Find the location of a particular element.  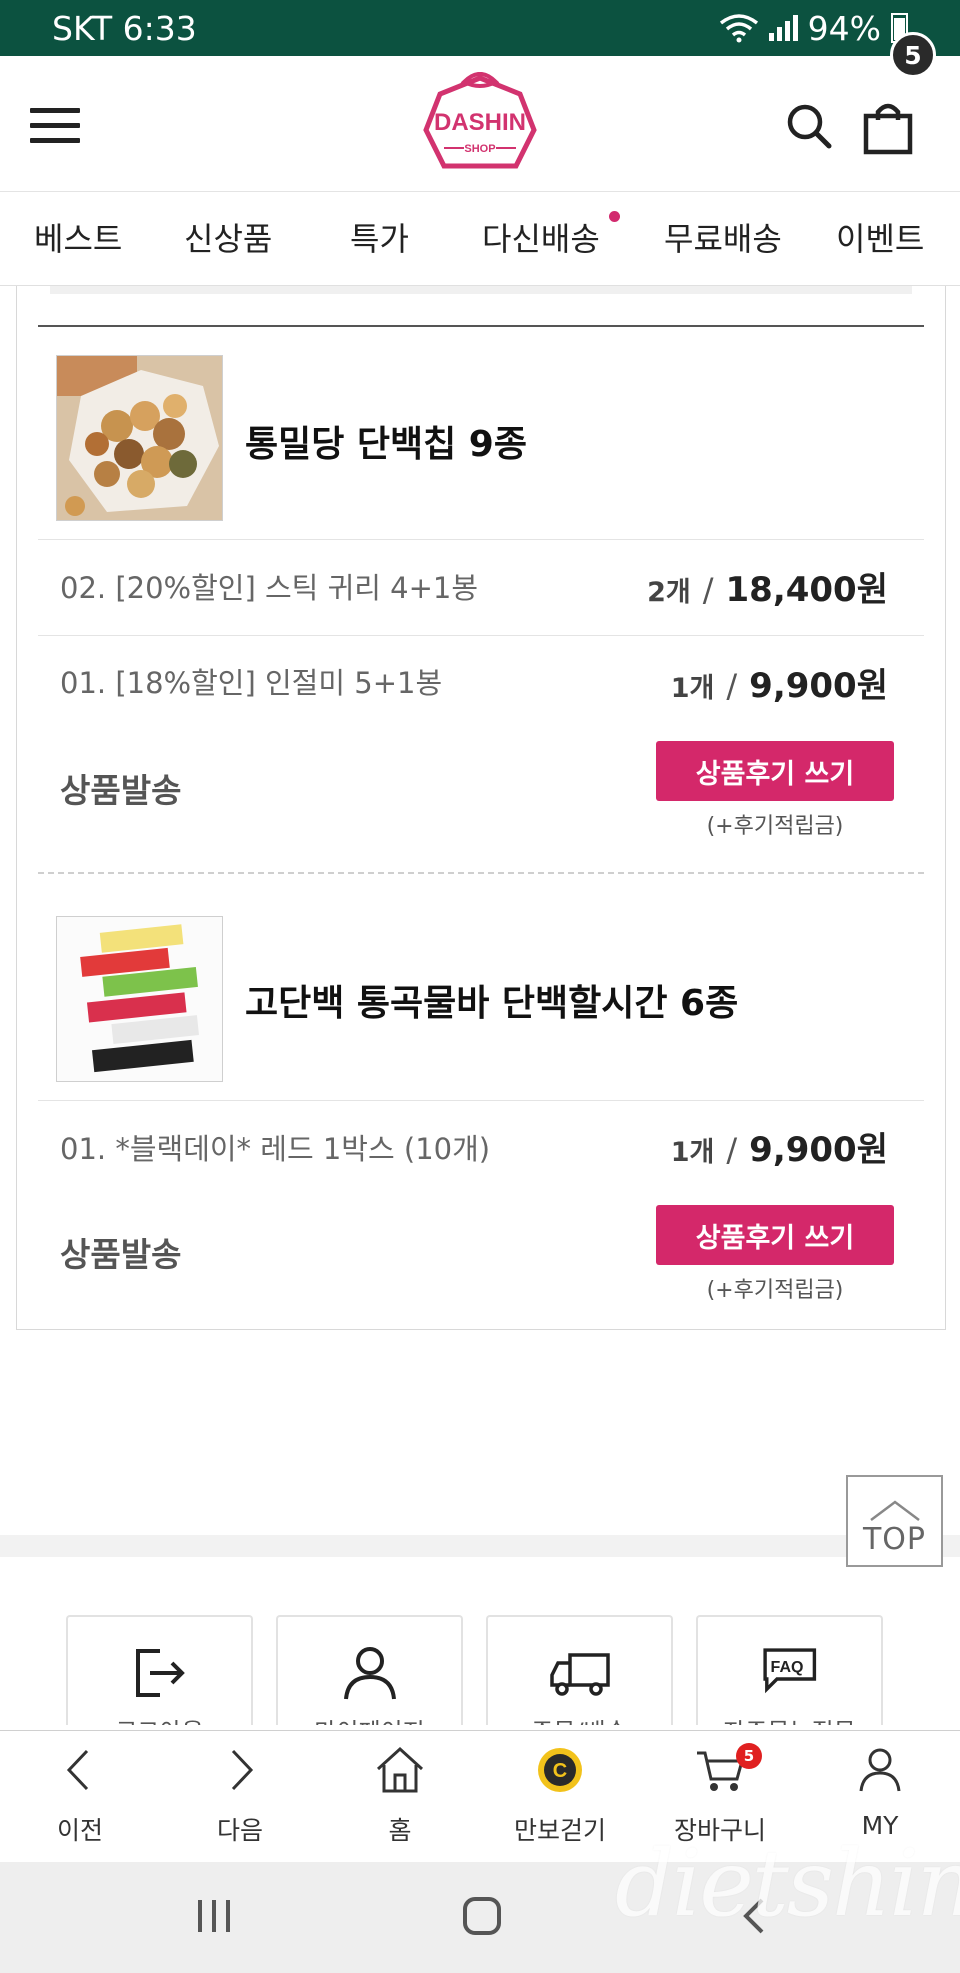

app-header: DASHIN SHOP is located at coordinates (480, 124).